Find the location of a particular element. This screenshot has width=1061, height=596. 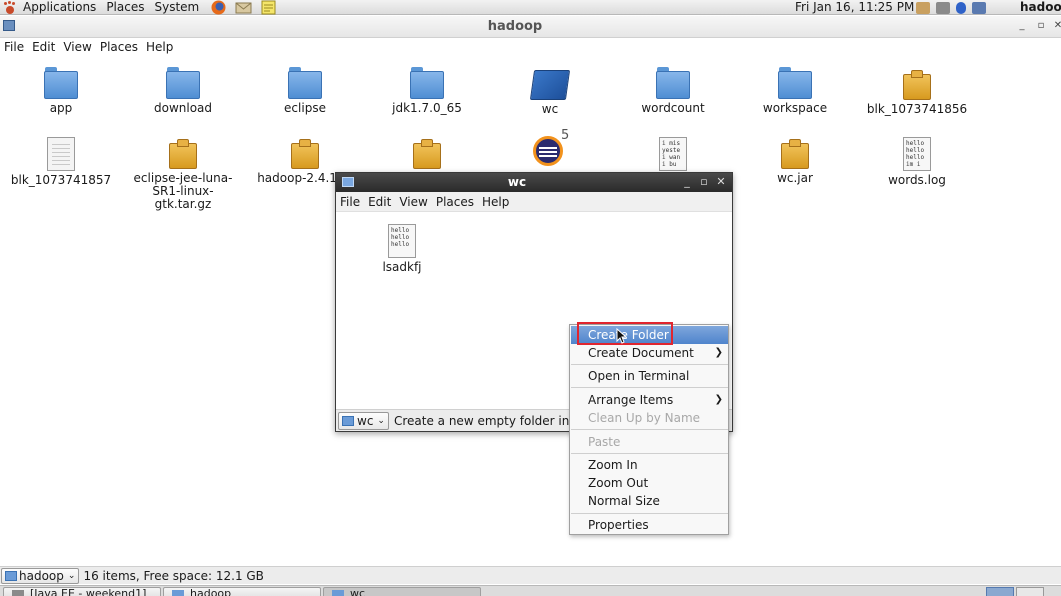

file-label: jdk1.7.0_65 is located at coordinates (427, 108).